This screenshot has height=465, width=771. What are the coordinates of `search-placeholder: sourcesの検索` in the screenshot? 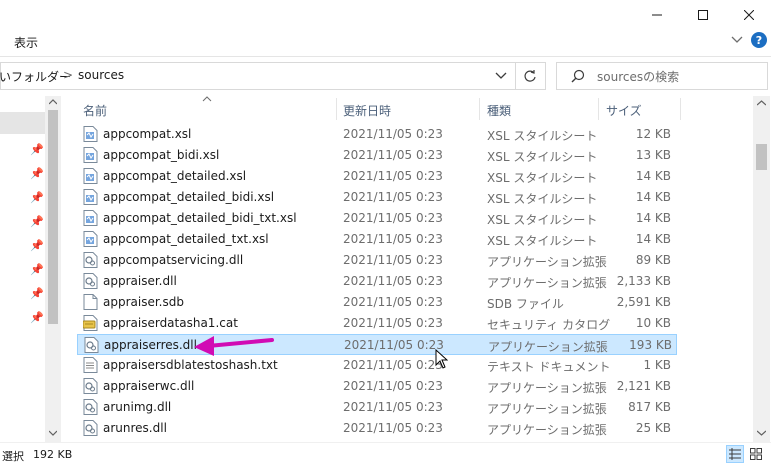 It's located at (638, 77).